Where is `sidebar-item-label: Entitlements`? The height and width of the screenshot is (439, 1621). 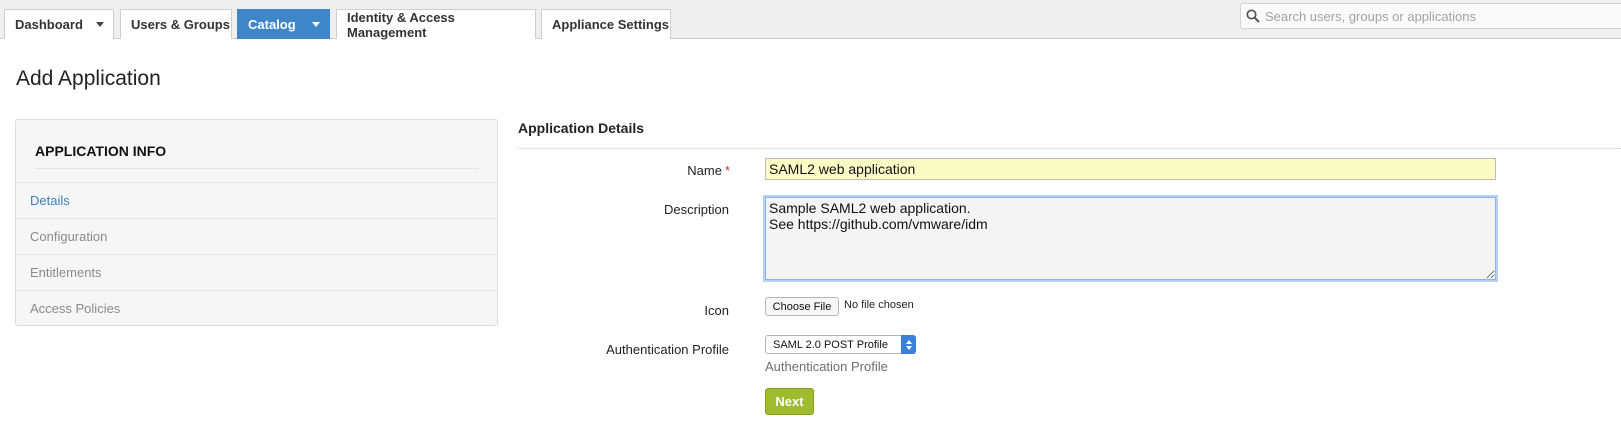
sidebar-item-label: Entitlements is located at coordinates (66, 272).